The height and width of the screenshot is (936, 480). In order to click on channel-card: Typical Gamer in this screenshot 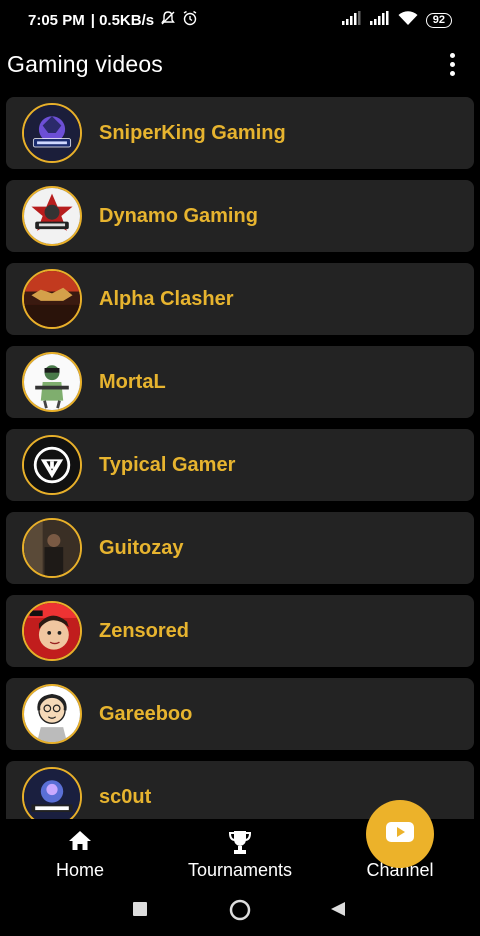, I will do `click(240, 465)`.